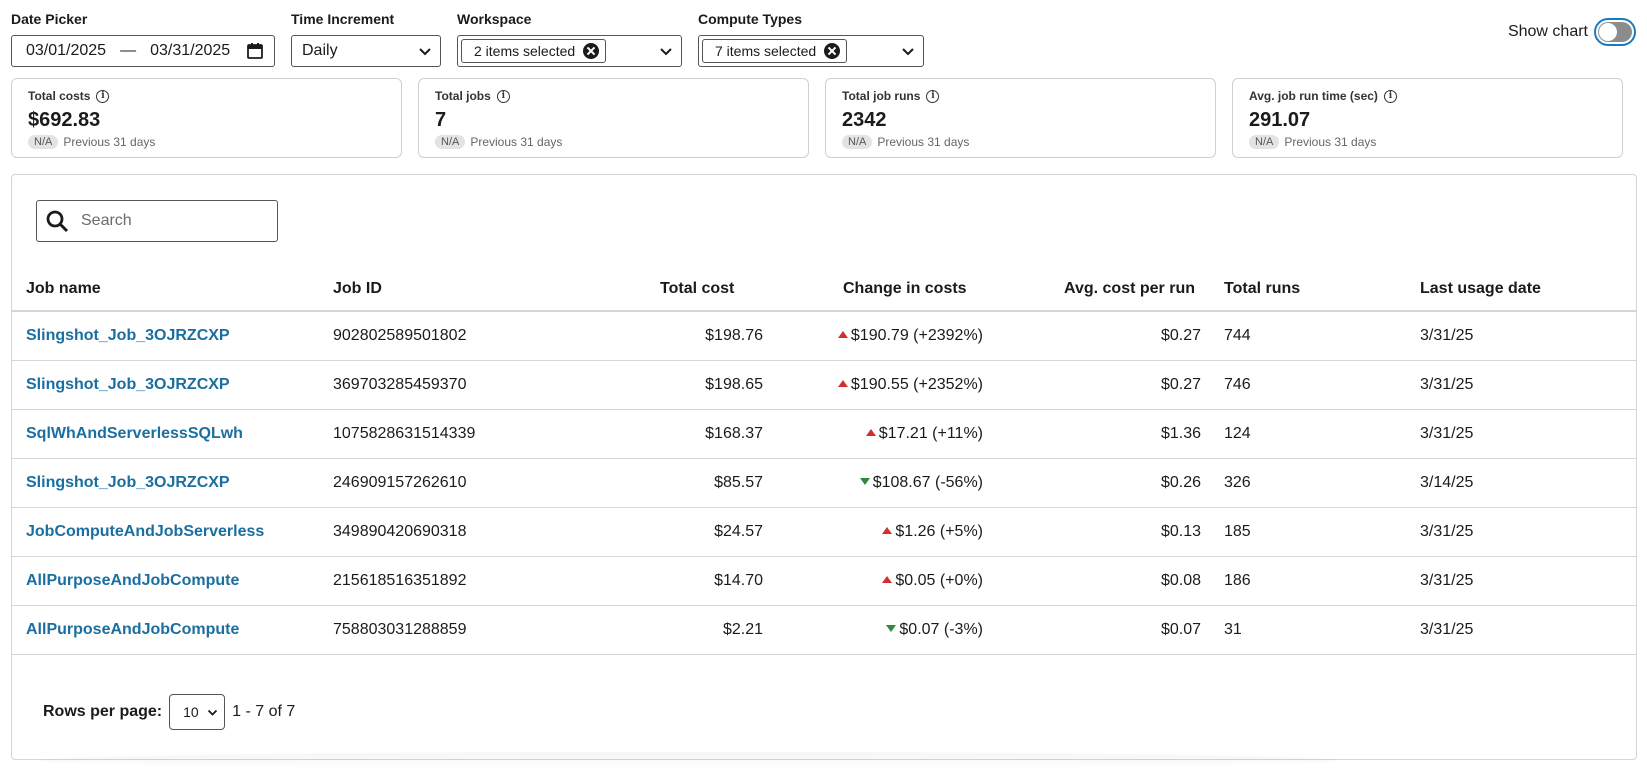  I want to click on job-id-cell: 215618516351892, so click(475, 581).